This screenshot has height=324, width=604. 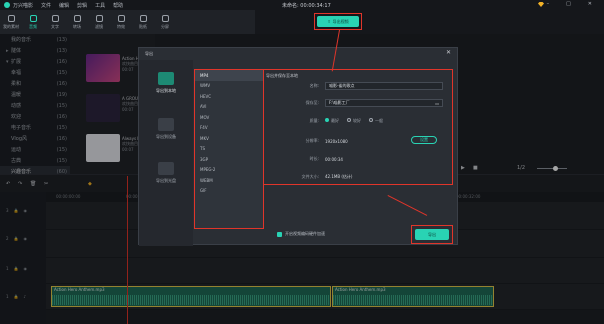 I want to click on splitscreen-icon, so click(x=165, y=18).